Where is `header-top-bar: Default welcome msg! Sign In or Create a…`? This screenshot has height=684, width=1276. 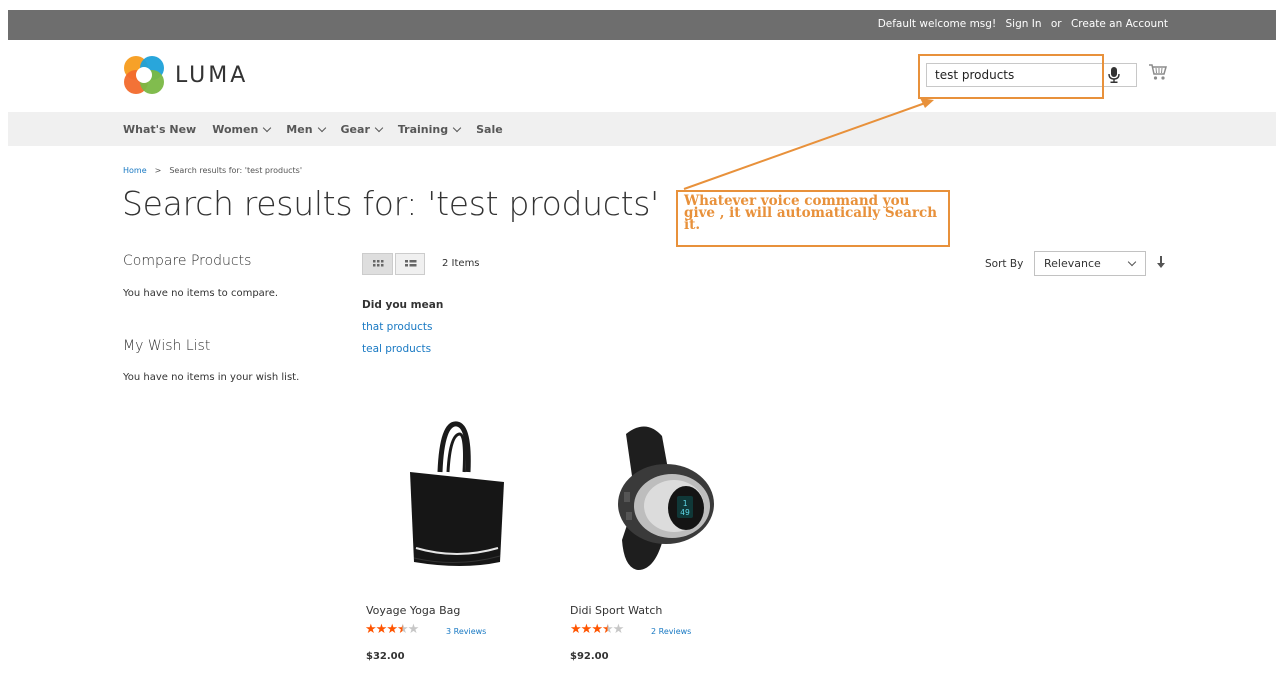 header-top-bar: Default welcome msg! Sign In or Create a… is located at coordinates (642, 25).